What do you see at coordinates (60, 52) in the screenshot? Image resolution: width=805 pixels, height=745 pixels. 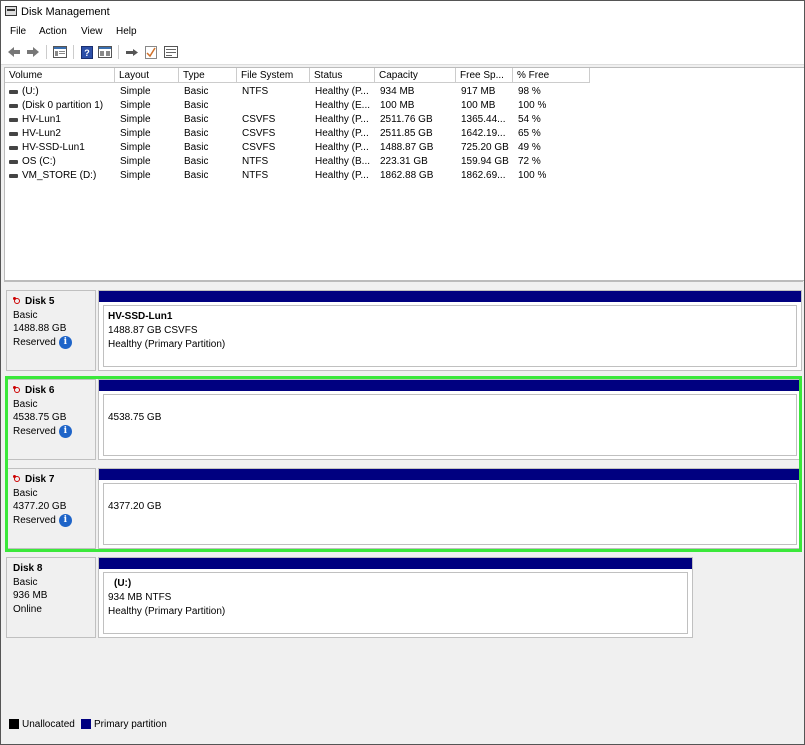 I see `console-tree-icon` at bounding box center [60, 52].